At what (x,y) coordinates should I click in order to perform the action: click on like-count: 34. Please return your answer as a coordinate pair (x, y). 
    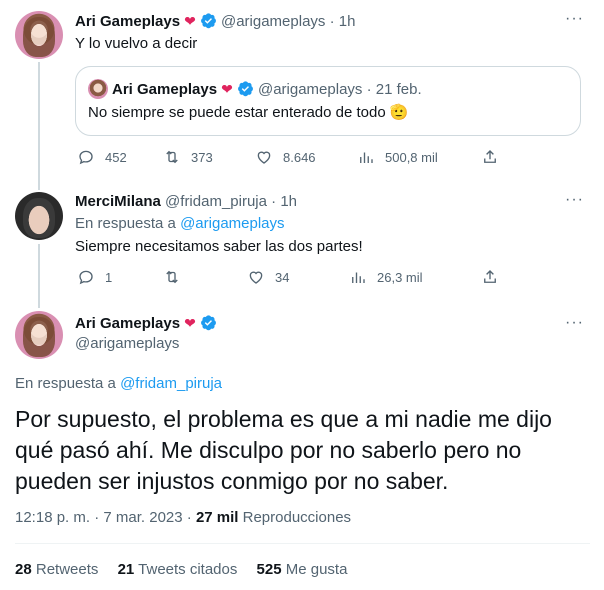
    Looking at the image, I should click on (282, 277).